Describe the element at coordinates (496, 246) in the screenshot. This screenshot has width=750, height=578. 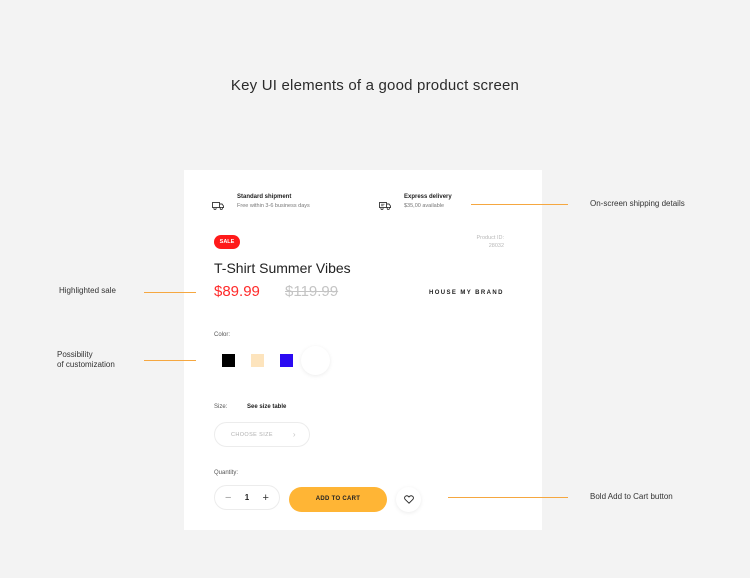
I see `product-id-value: 28032` at that location.